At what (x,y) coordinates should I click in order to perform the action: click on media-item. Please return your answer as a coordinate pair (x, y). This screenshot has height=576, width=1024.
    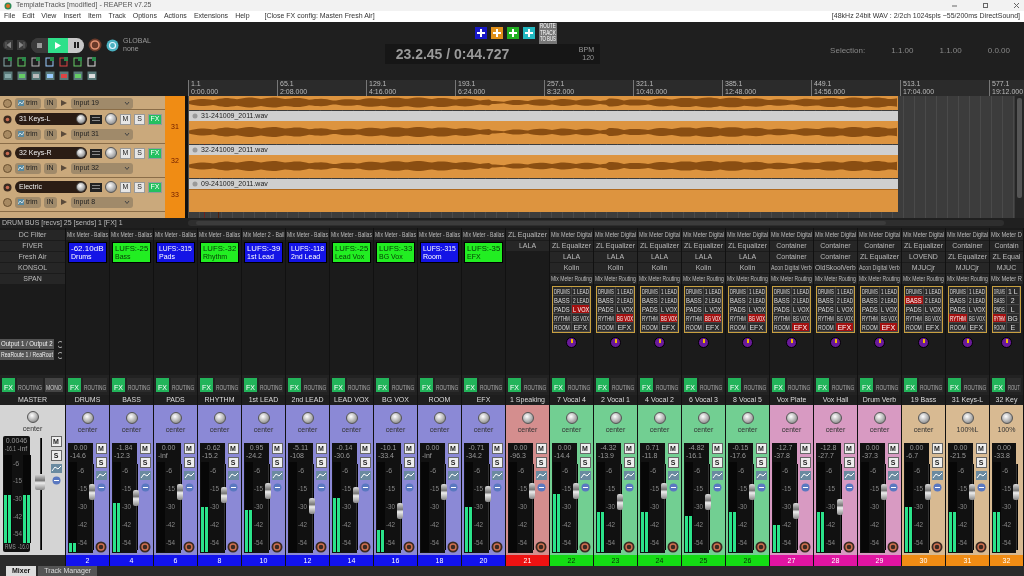
    Looking at the image, I should click on (543, 103).